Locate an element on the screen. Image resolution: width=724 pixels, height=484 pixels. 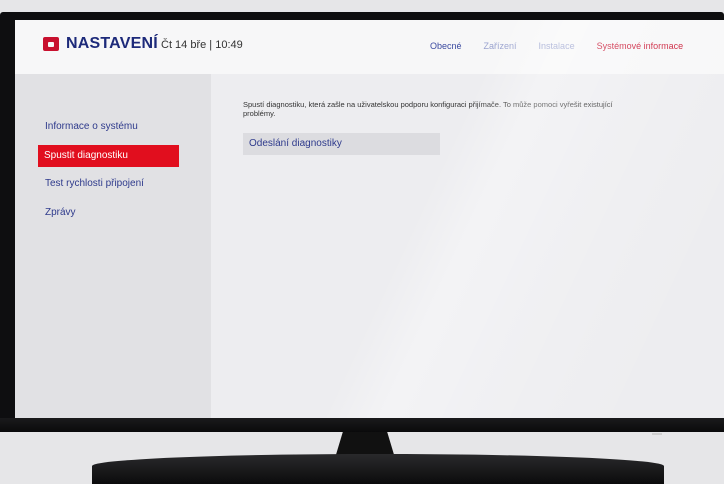
tab-general: Obecné is located at coordinates (446, 46).